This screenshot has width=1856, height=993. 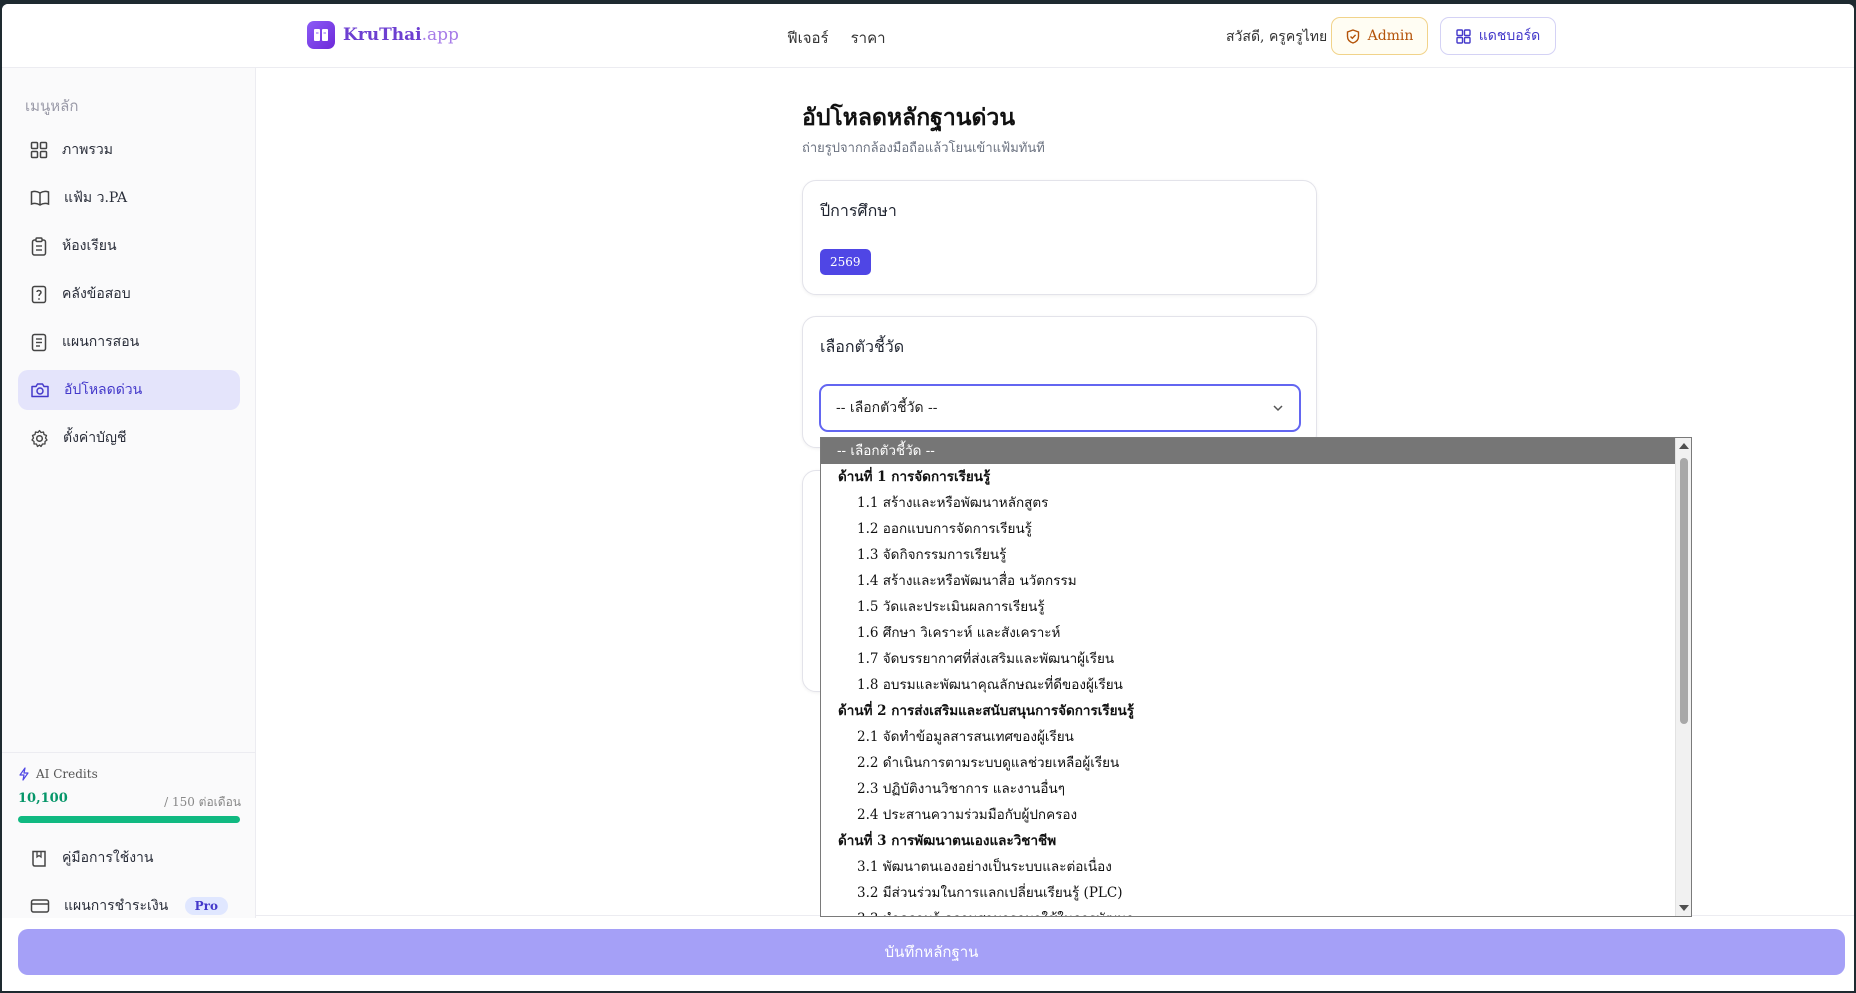 I want to click on dropdown-option: 2.4 ประสานความร่วมมือกับผู้ปกครอง, so click(x=1248, y=815).